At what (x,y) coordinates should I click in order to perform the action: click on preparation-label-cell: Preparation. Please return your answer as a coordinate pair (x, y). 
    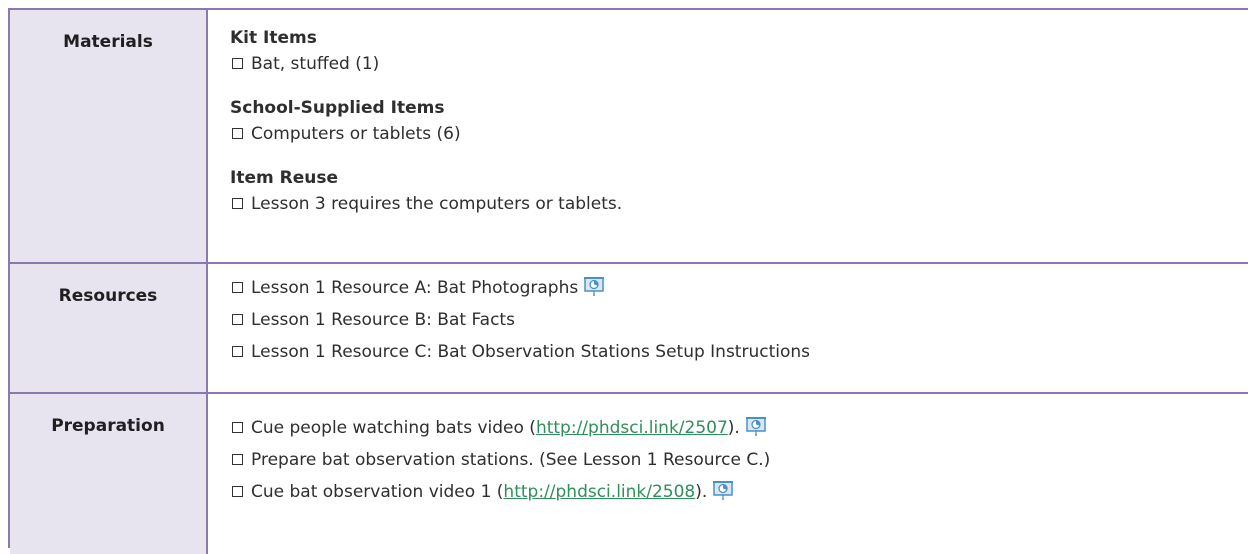
    Looking at the image, I should click on (109, 474).